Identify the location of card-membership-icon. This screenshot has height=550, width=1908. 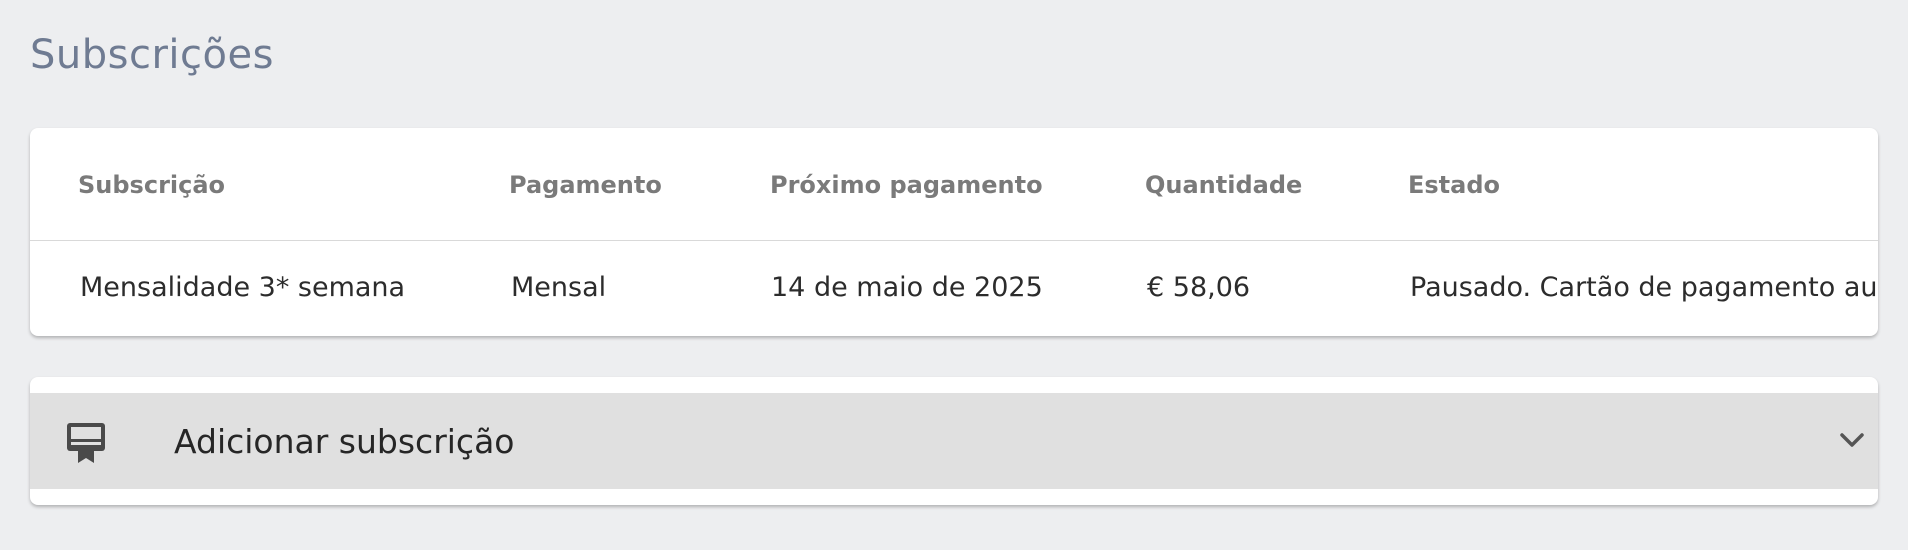
(86, 442).